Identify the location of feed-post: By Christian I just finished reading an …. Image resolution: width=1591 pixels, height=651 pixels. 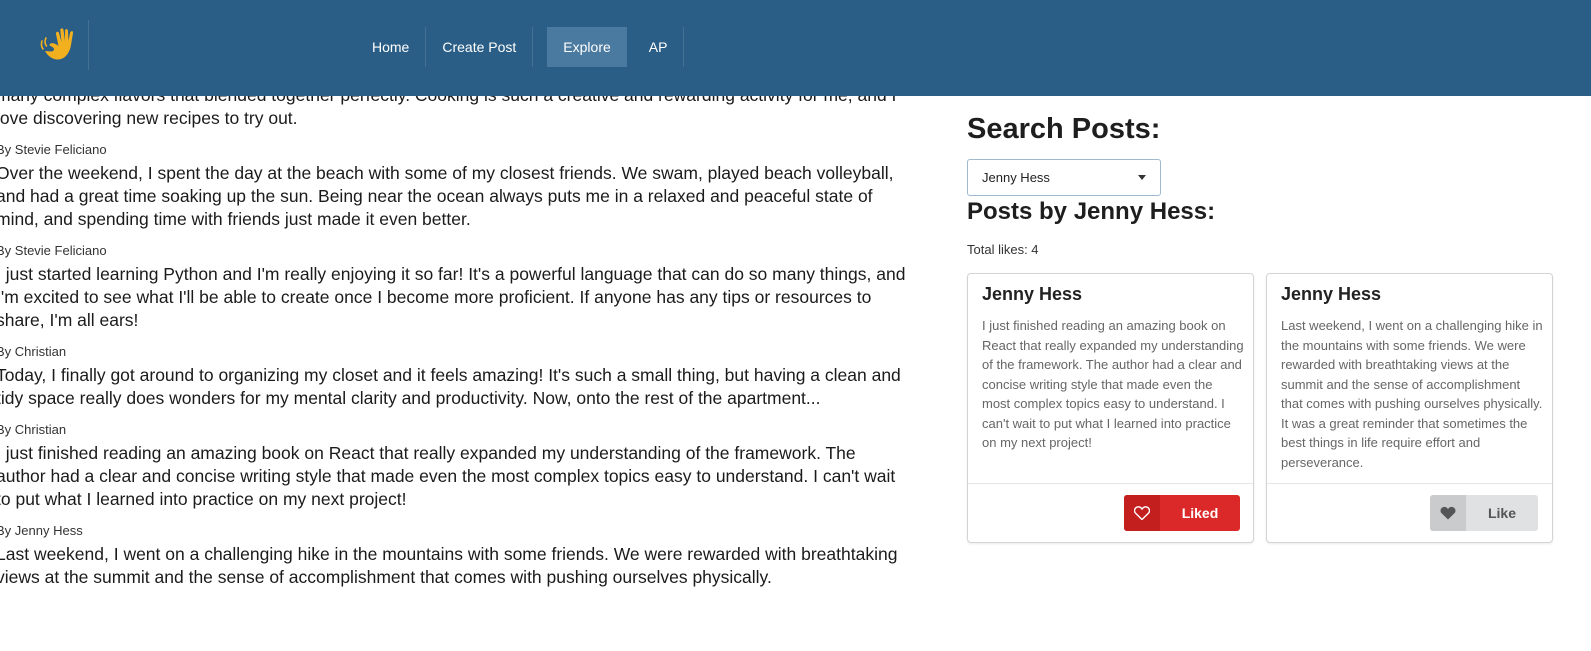
(453, 465).